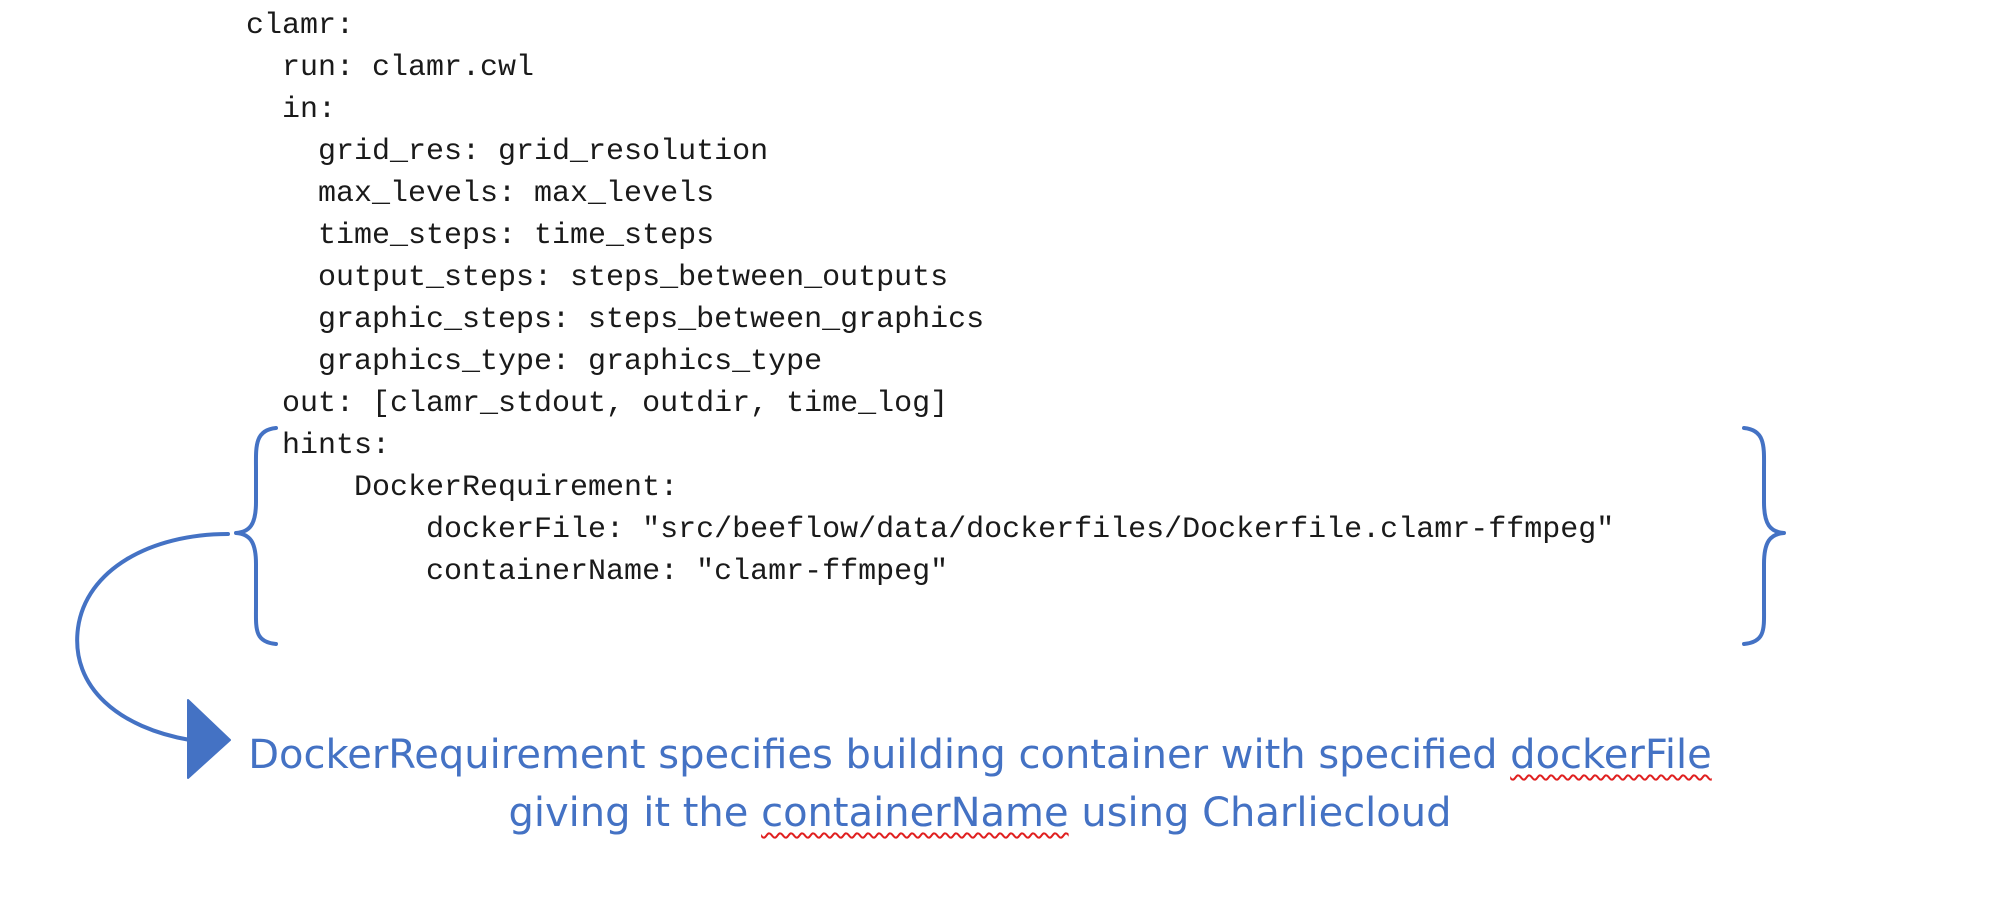 The height and width of the screenshot is (908, 2002). Describe the element at coordinates (1611, 755) in the screenshot. I see `caption-keyword-dockerfile: dockerFile` at that location.